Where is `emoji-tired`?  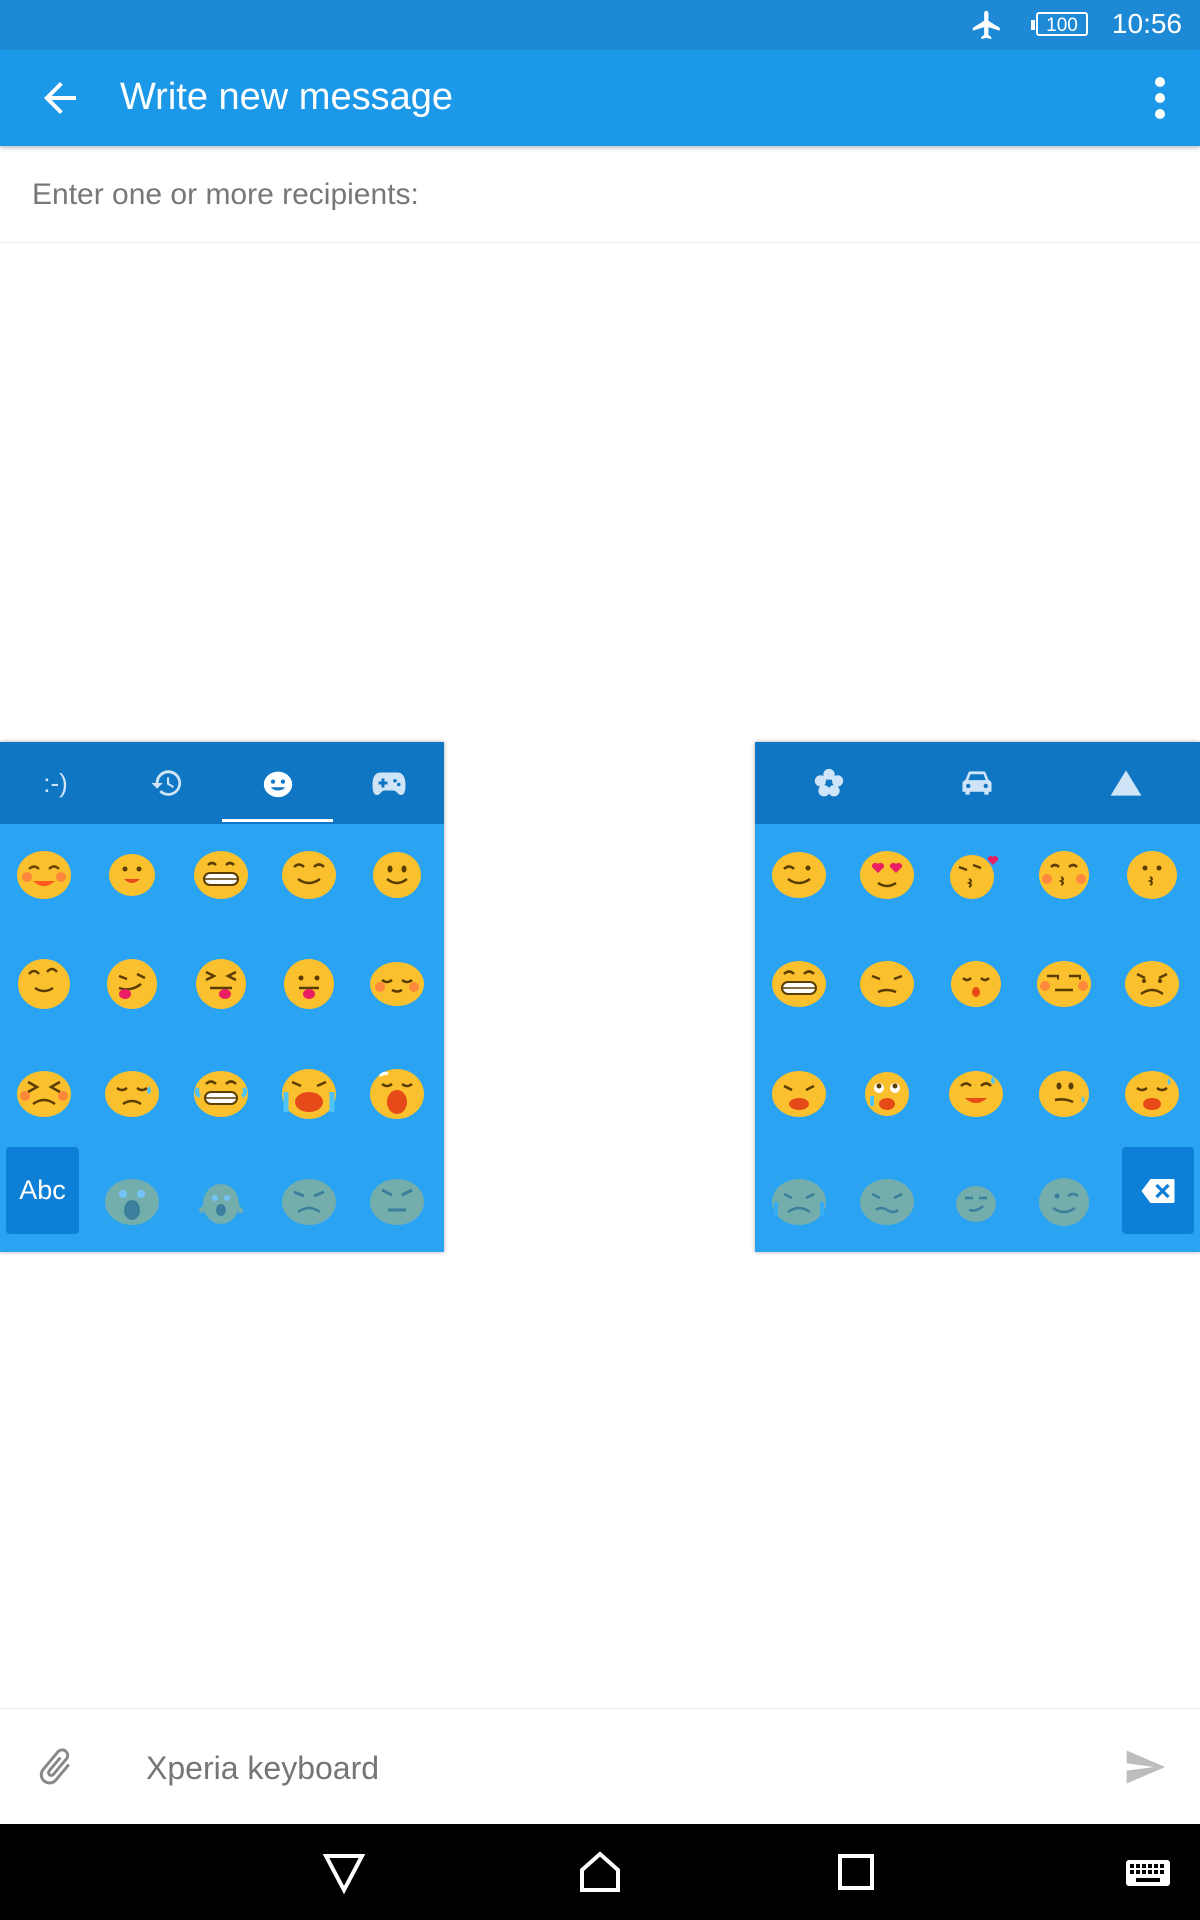
emoji-tired is located at coordinates (887, 1200).